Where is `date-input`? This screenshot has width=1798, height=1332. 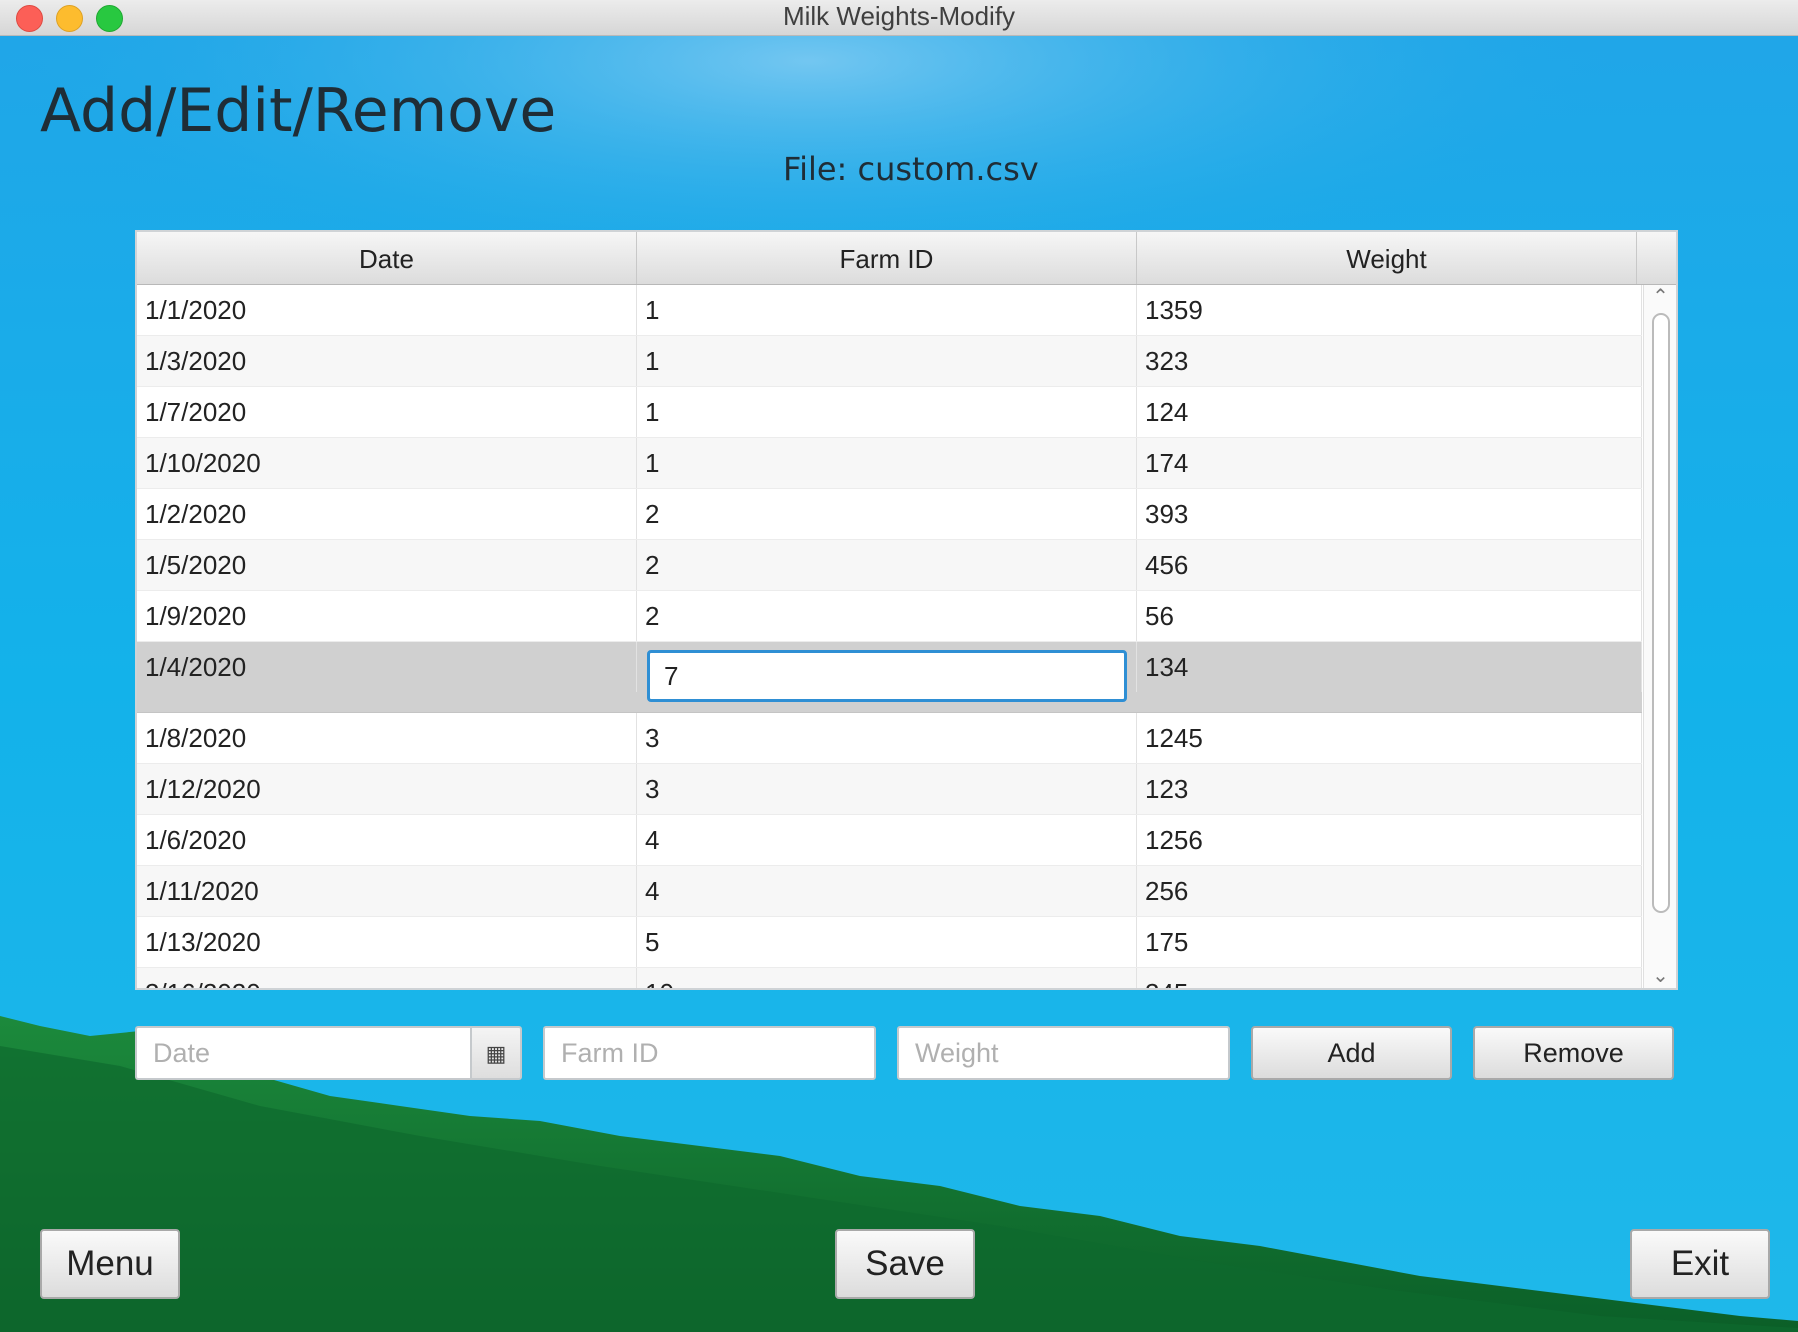 date-input is located at coordinates (304, 1053).